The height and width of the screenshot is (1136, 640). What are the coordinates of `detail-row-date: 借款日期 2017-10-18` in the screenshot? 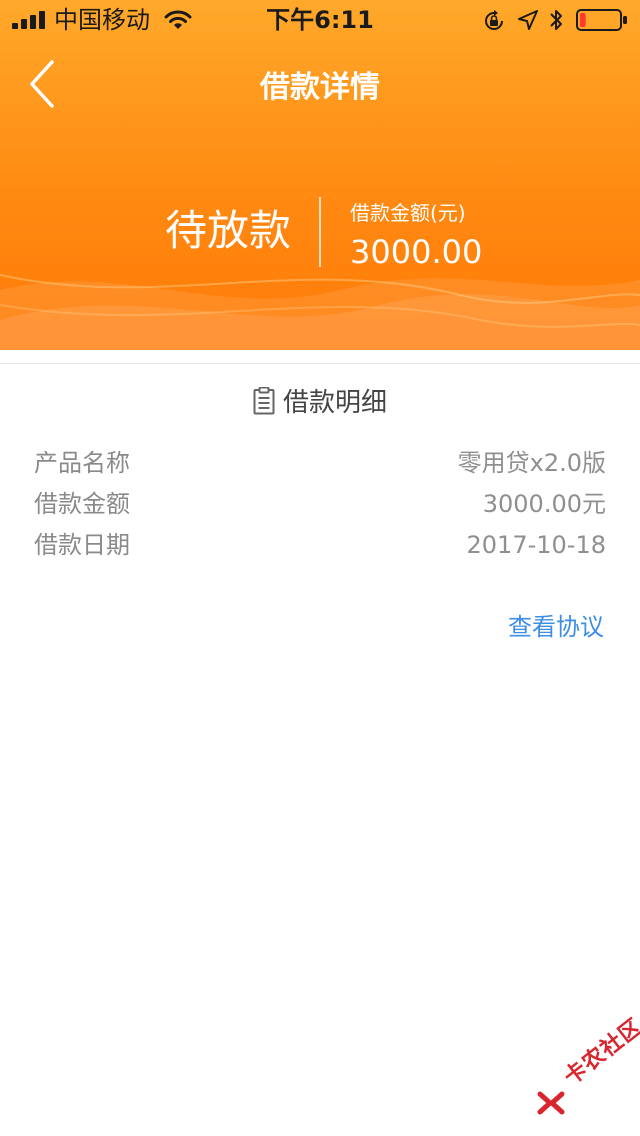 It's located at (320, 545).